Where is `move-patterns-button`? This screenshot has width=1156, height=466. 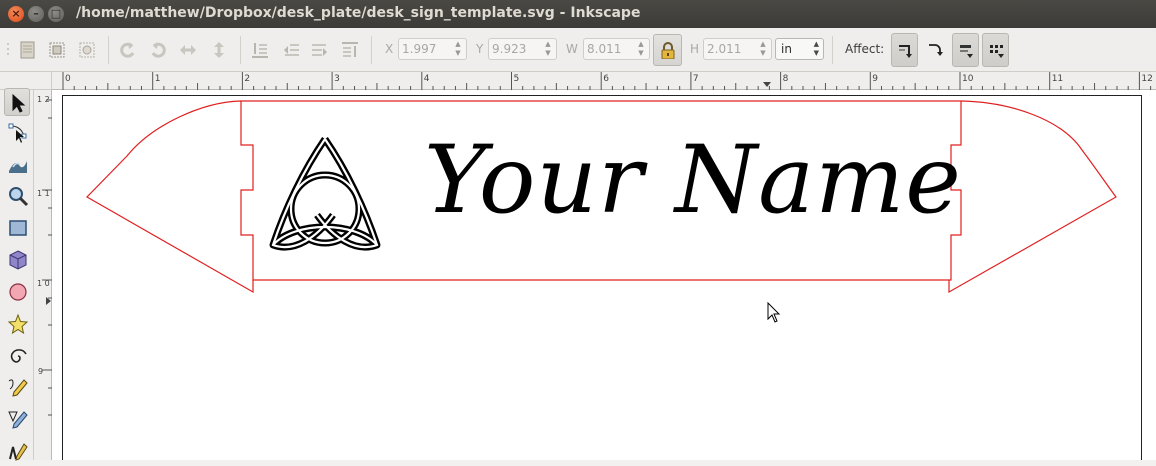
move-patterns-button is located at coordinates (995, 50).